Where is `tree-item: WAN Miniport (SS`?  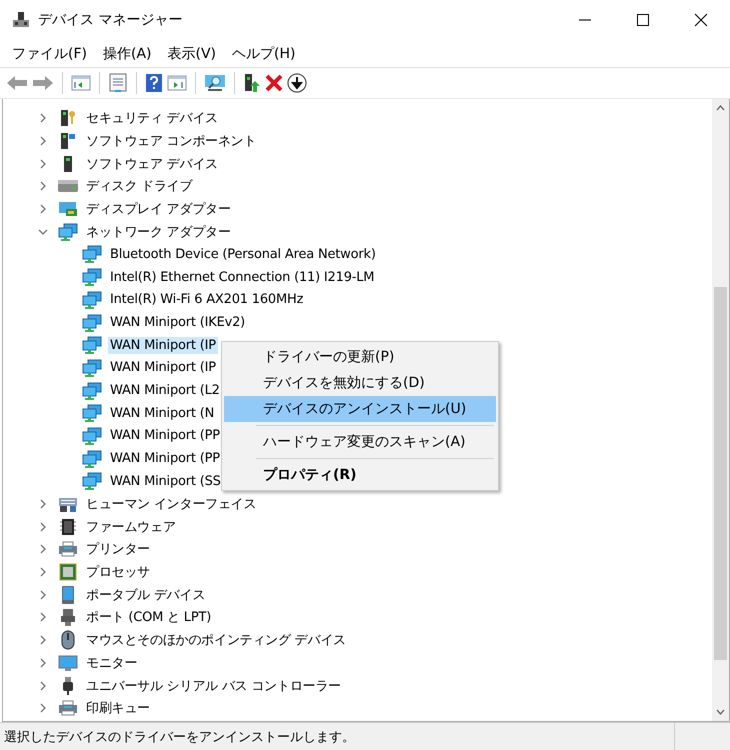
tree-item: WAN Miniport (SS is located at coordinates (165, 481).